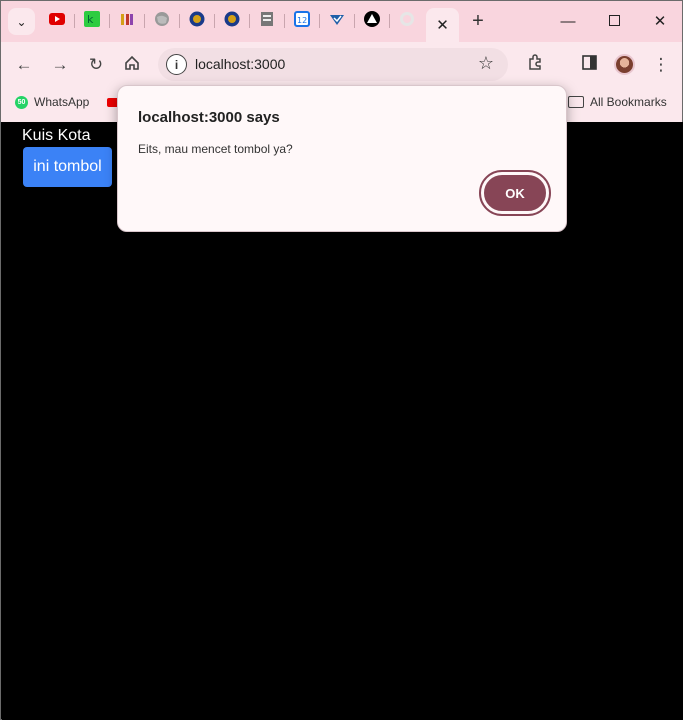 The image size is (683, 720). Describe the element at coordinates (56, 135) in the screenshot. I see `page-title: Kuis Kota` at that location.